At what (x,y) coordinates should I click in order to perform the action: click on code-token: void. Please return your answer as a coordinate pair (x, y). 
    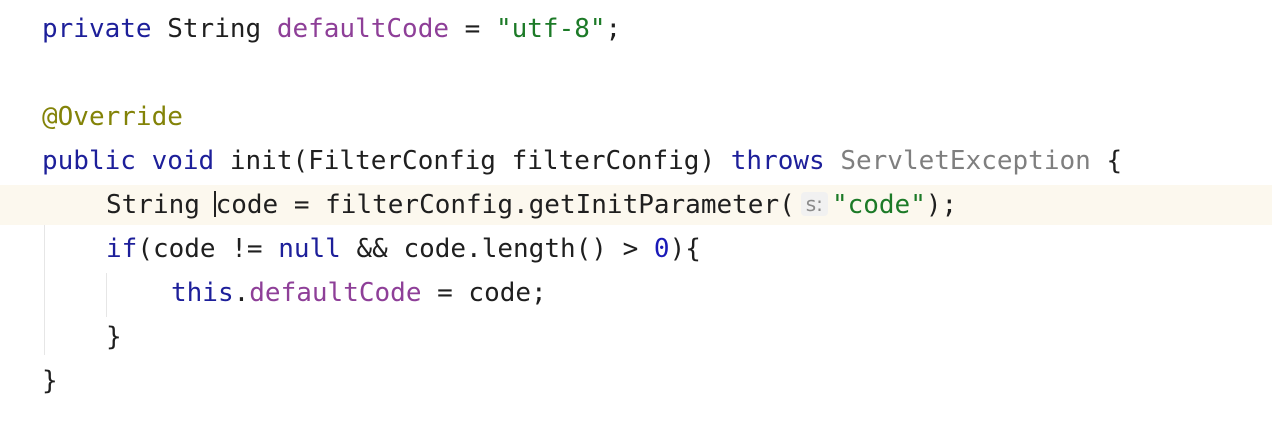
    Looking at the image, I should click on (183, 161).